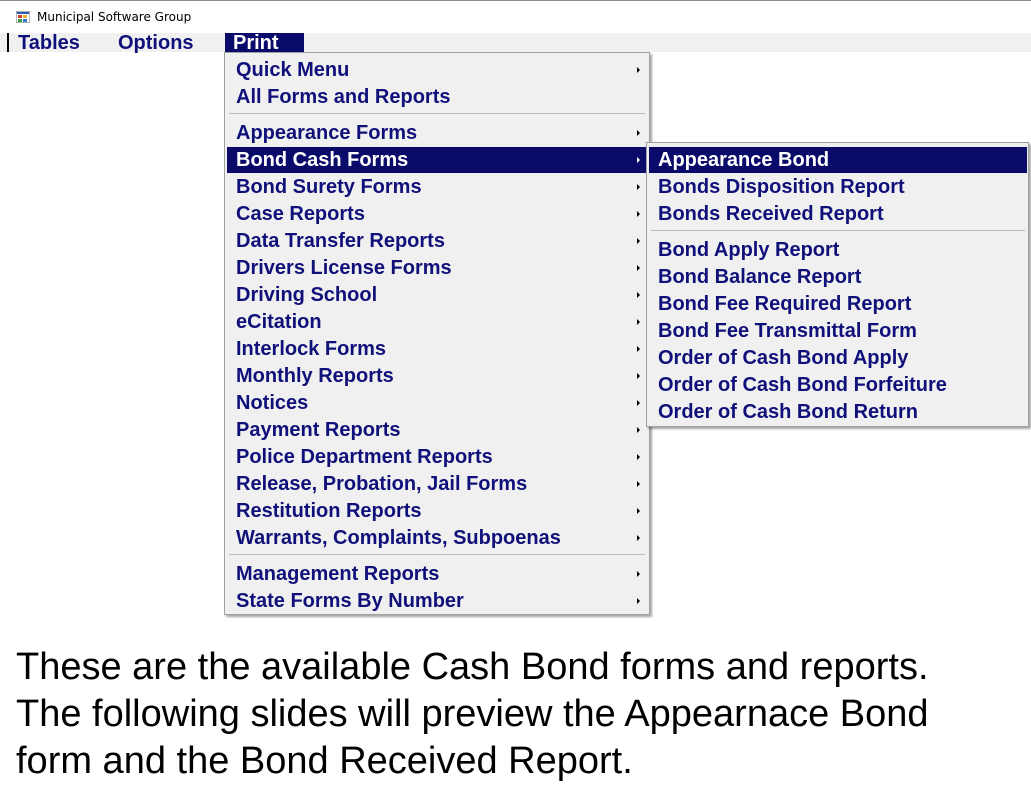 This screenshot has width=1031, height=802. I want to click on menu-tables: Tables, so click(49, 43).